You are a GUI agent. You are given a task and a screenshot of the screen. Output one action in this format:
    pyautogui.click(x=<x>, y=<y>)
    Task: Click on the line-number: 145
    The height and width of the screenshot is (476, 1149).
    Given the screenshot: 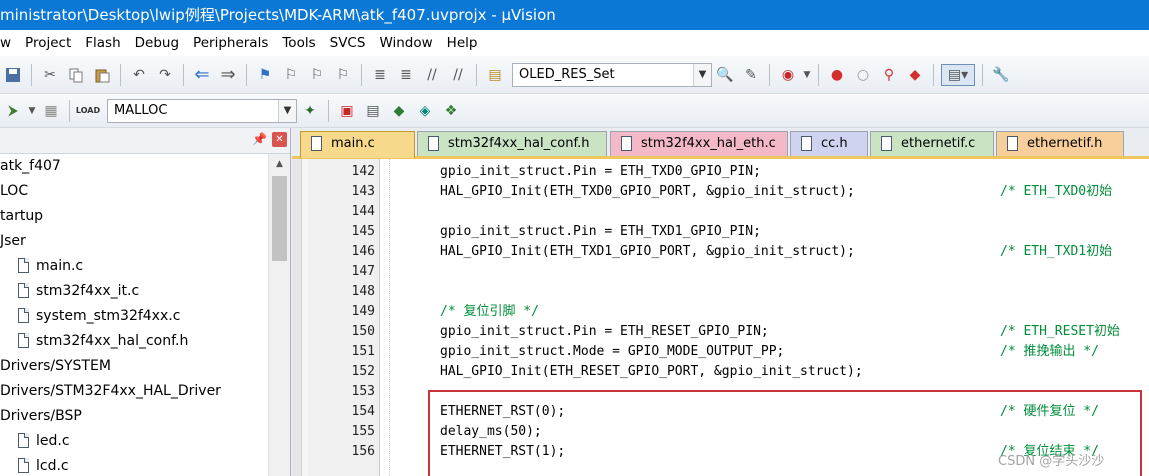 What is the action you would take?
    pyautogui.click(x=363, y=231)
    